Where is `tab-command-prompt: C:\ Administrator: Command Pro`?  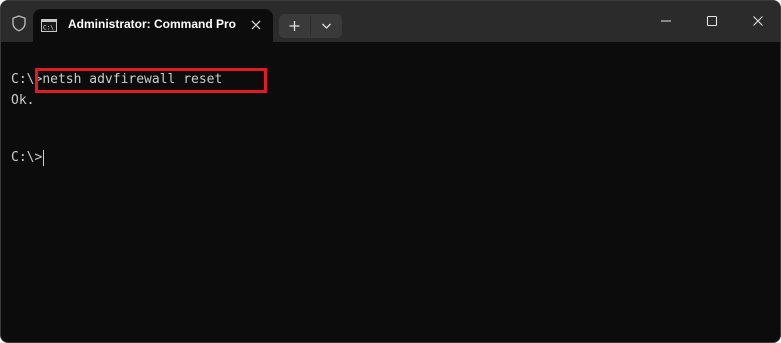 tab-command-prompt: C:\ Administrator: Command Pro is located at coordinates (153, 25).